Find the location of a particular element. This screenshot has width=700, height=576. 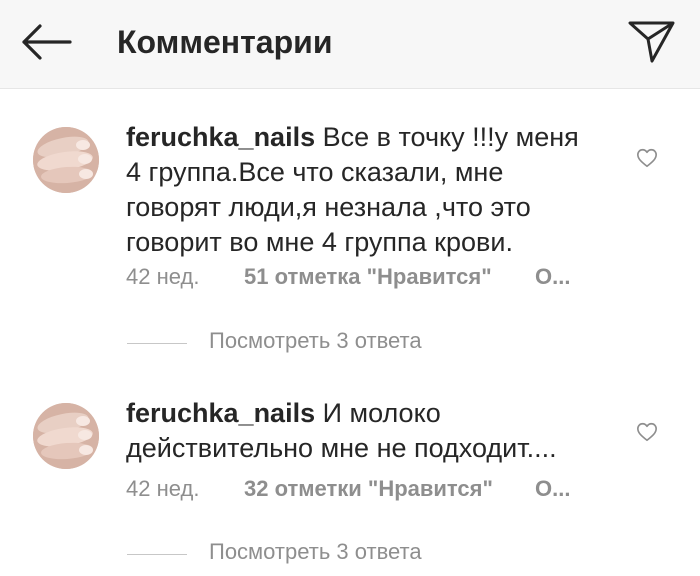

page-title: Комментарии is located at coordinates (225, 42).